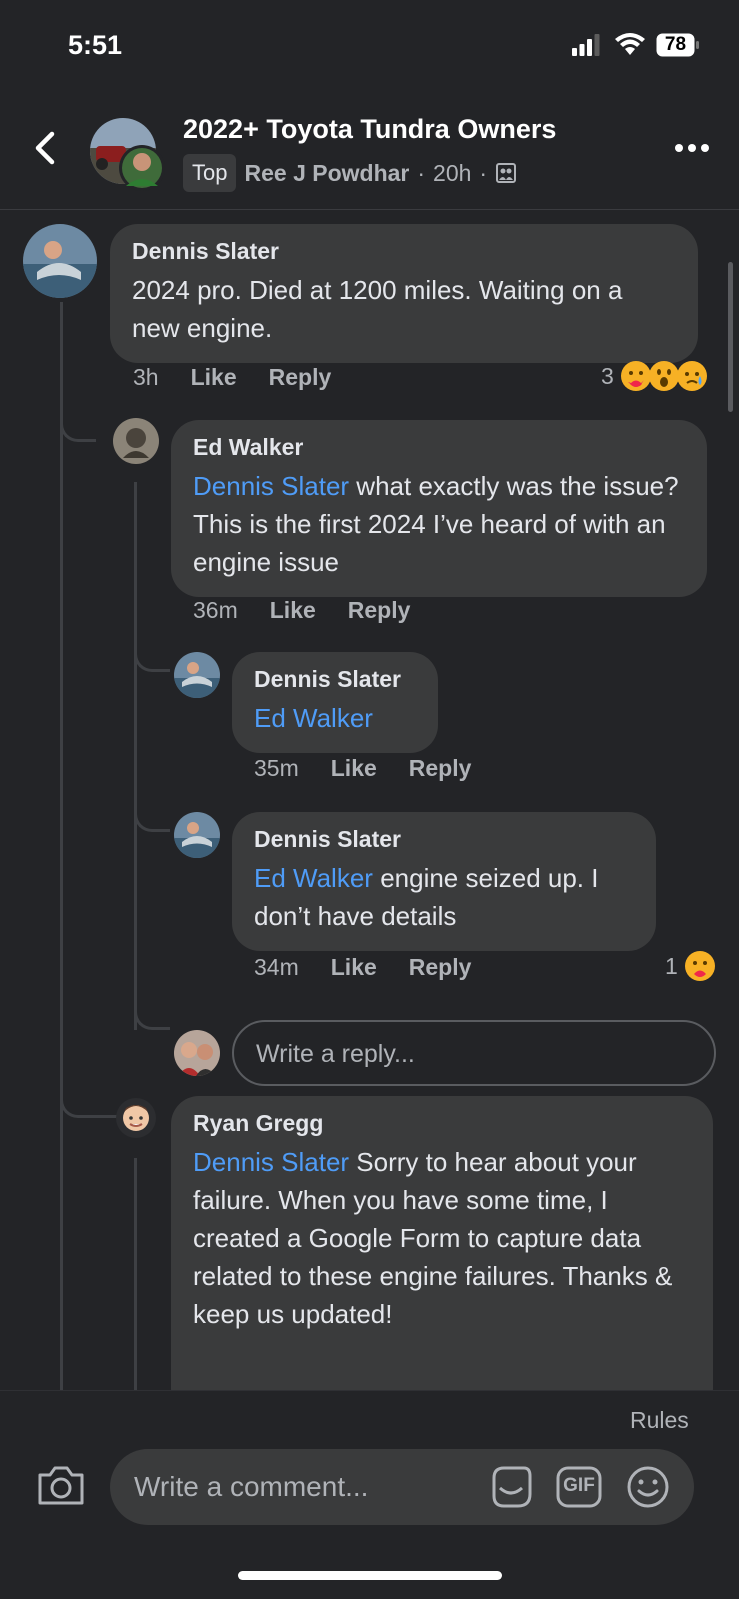  Describe the element at coordinates (654, 376) in the screenshot. I see `reaction-summary: 3` at that location.